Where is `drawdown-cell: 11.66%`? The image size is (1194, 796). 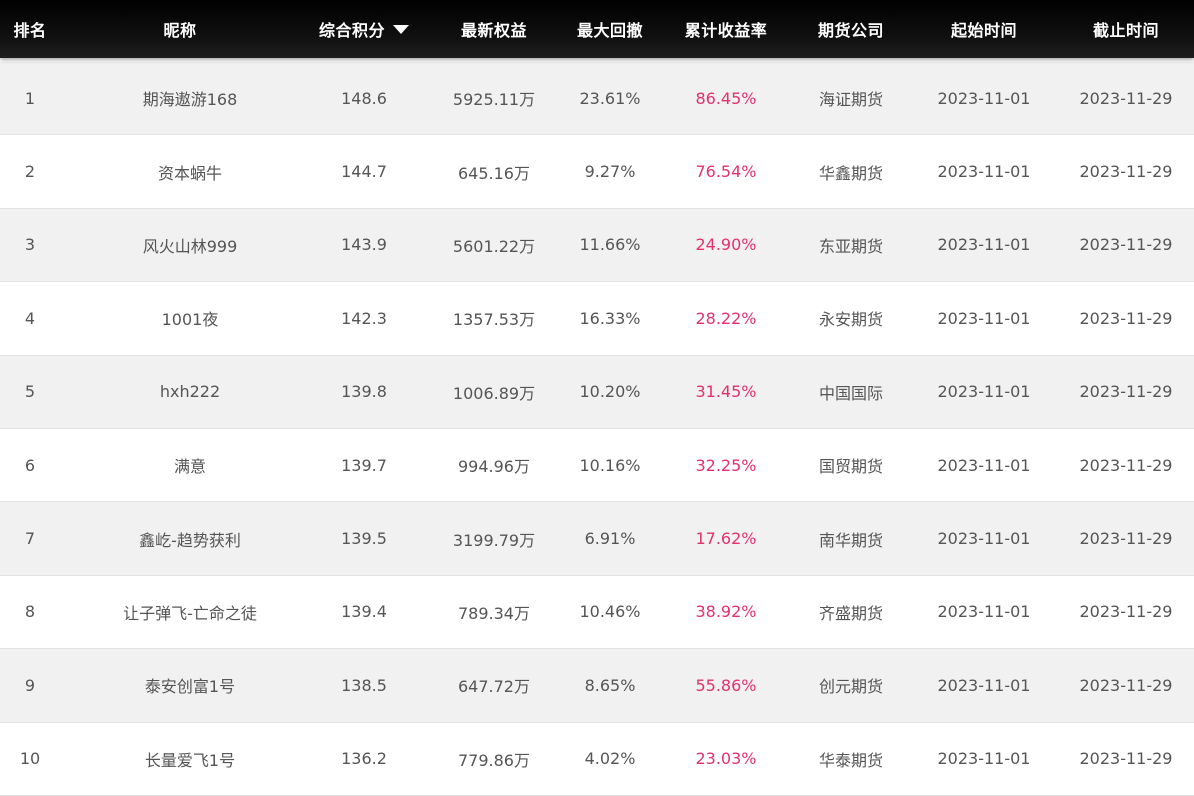
drawdown-cell: 11.66% is located at coordinates (610, 245).